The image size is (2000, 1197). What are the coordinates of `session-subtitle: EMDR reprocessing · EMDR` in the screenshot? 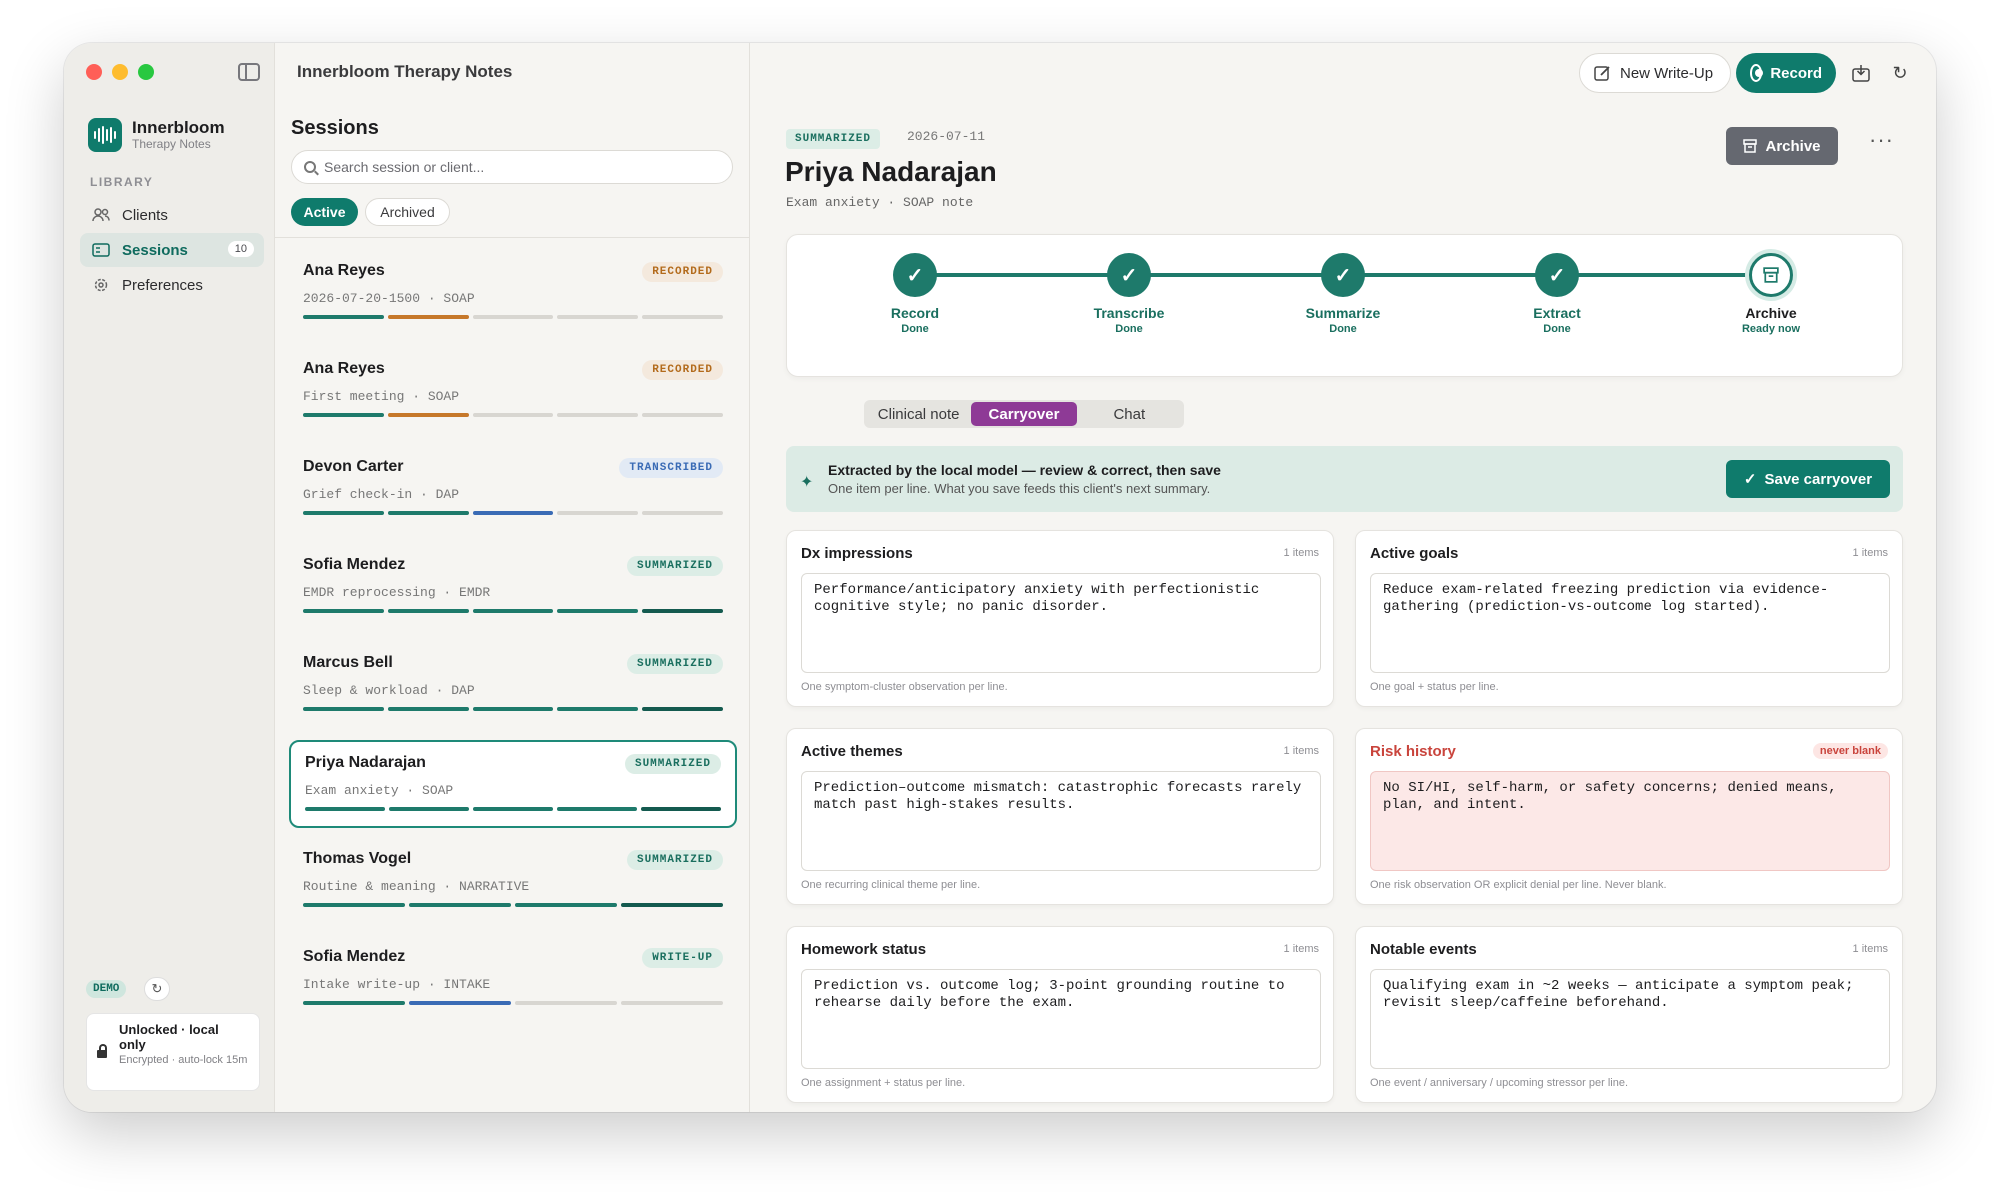 It's located at (397, 592).